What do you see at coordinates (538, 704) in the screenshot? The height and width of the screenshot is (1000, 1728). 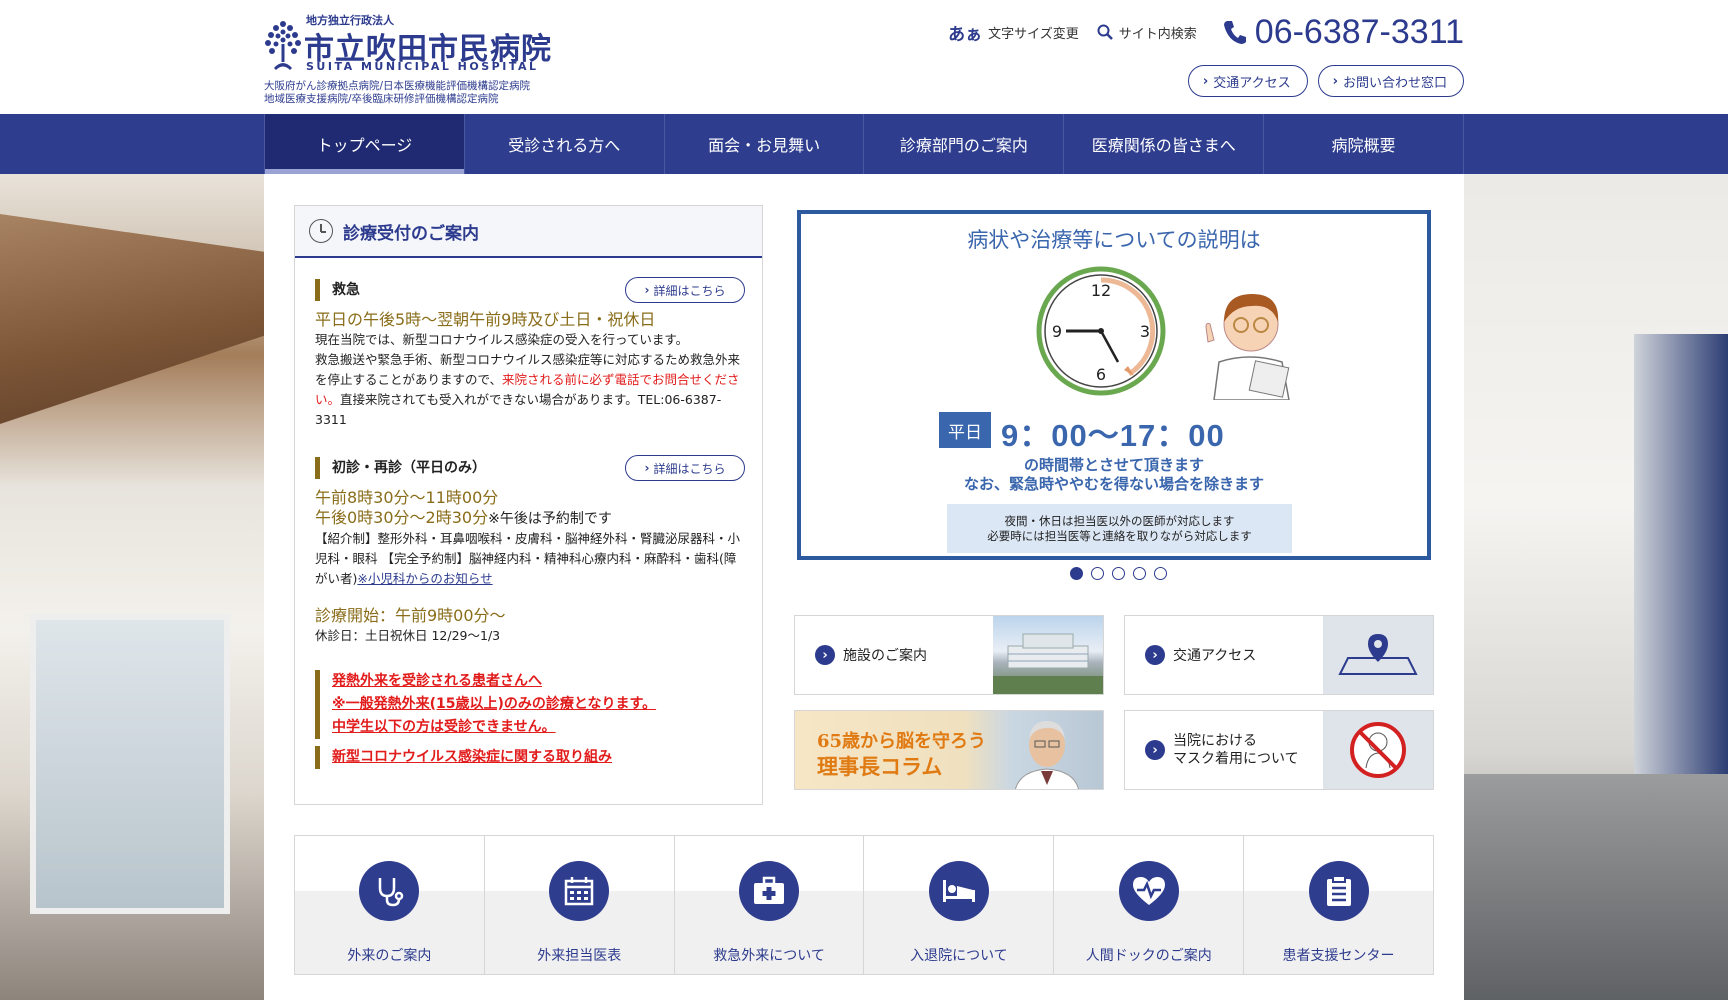 I see `fever-clinic-age-link: ※一般発熱外来(15歳以上)のみの診療となります。` at bounding box center [538, 704].